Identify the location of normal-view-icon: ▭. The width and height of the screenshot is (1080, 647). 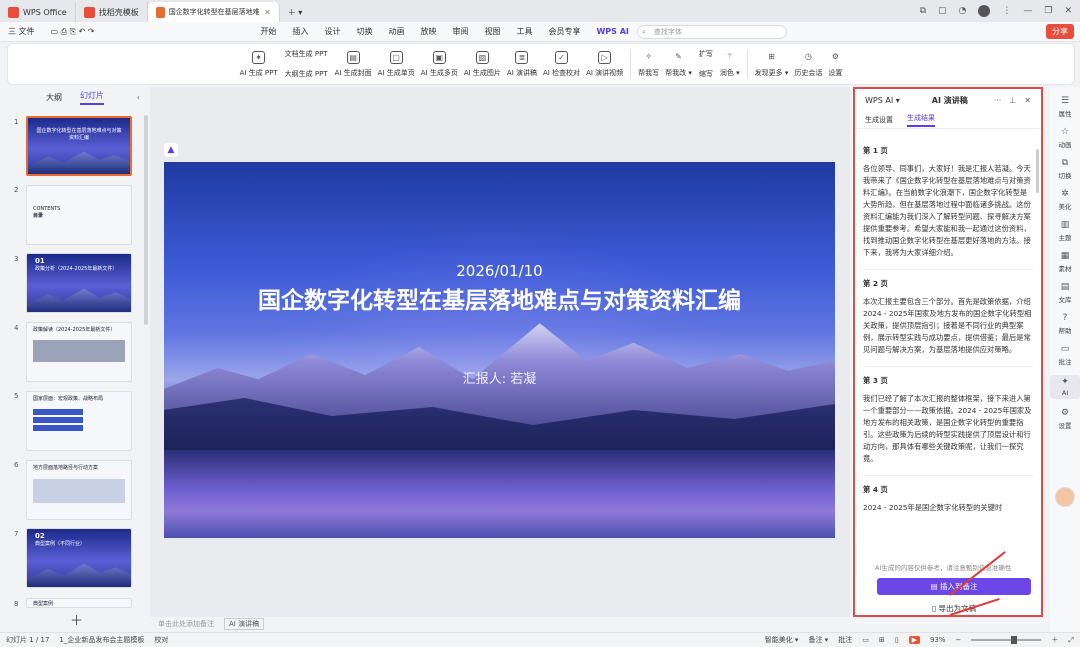
(865, 640).